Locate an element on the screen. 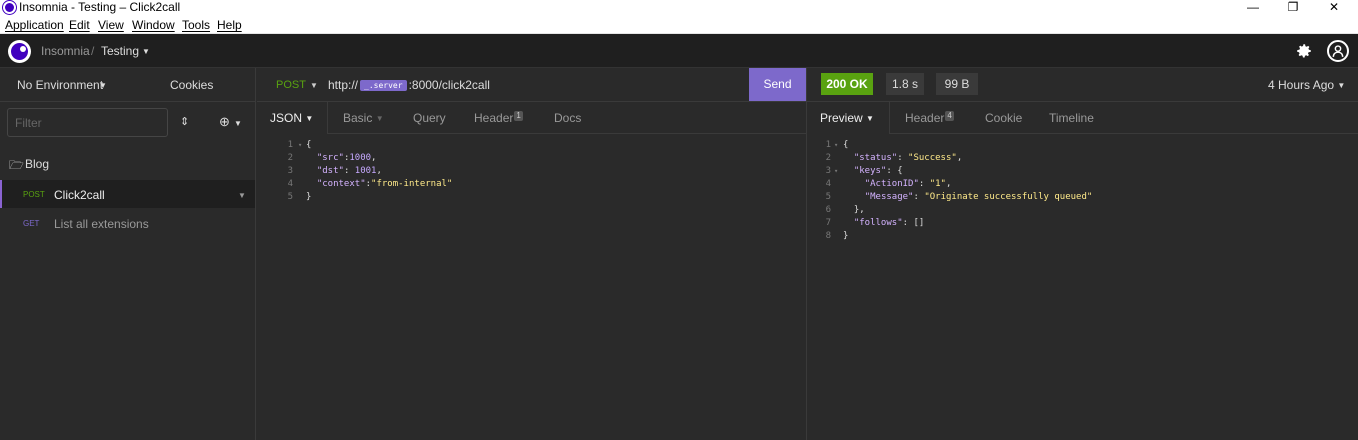 The height and width of the screenshot is (440, 1358). environment-bar: No Environment ▼ Cookies is located at coordinates (128, 85).